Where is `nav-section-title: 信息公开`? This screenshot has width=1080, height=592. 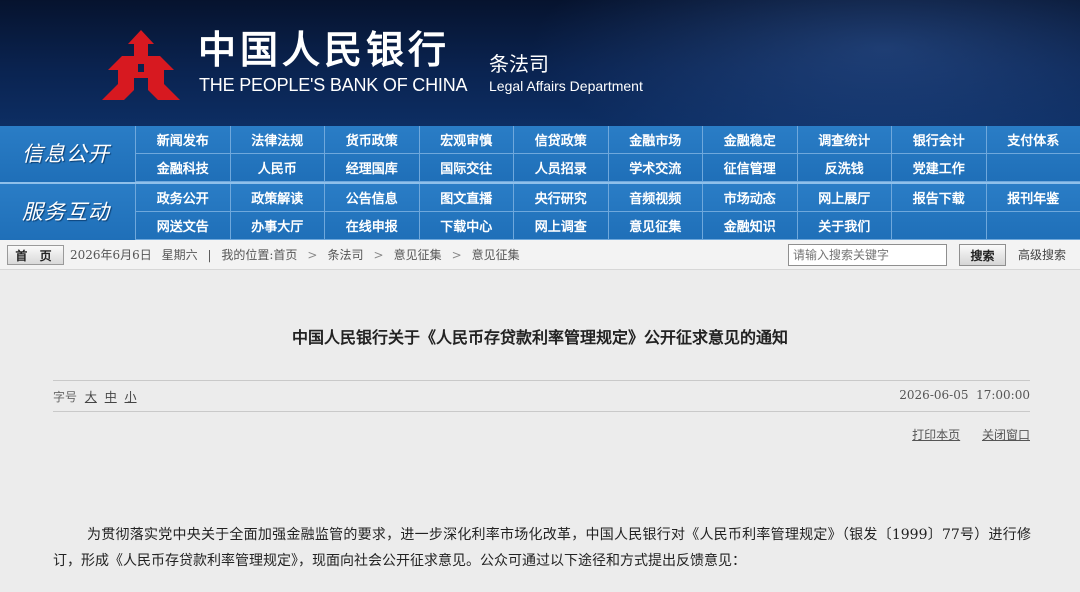 nav-section-title: 信息公开 is located at coordinates (66, 154).